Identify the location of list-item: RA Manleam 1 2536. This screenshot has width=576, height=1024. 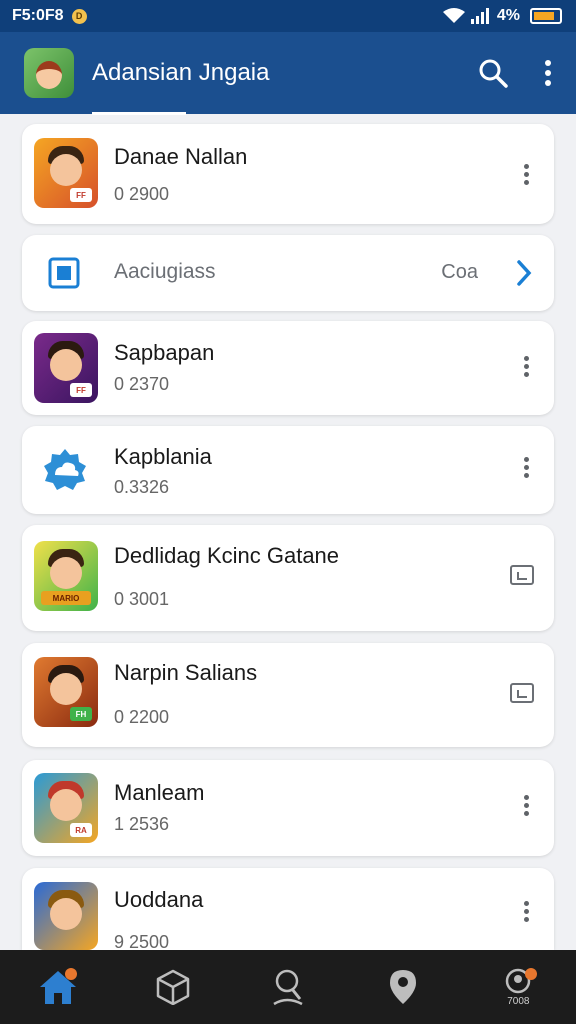
(288, 808).